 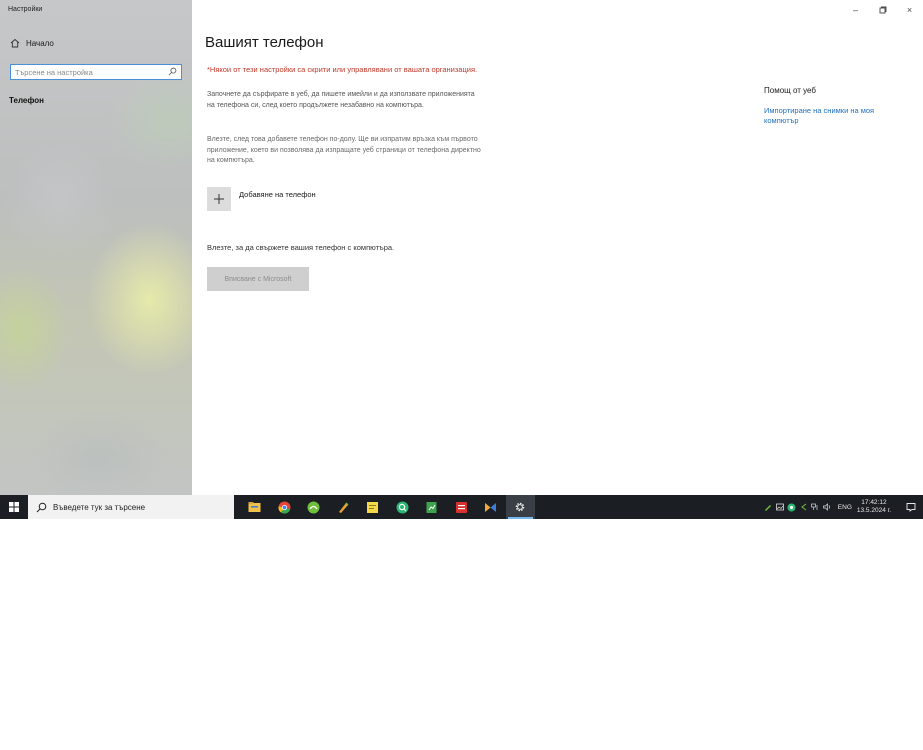 I want to click on taskbar-pen-app, so click(x=344, y=507).